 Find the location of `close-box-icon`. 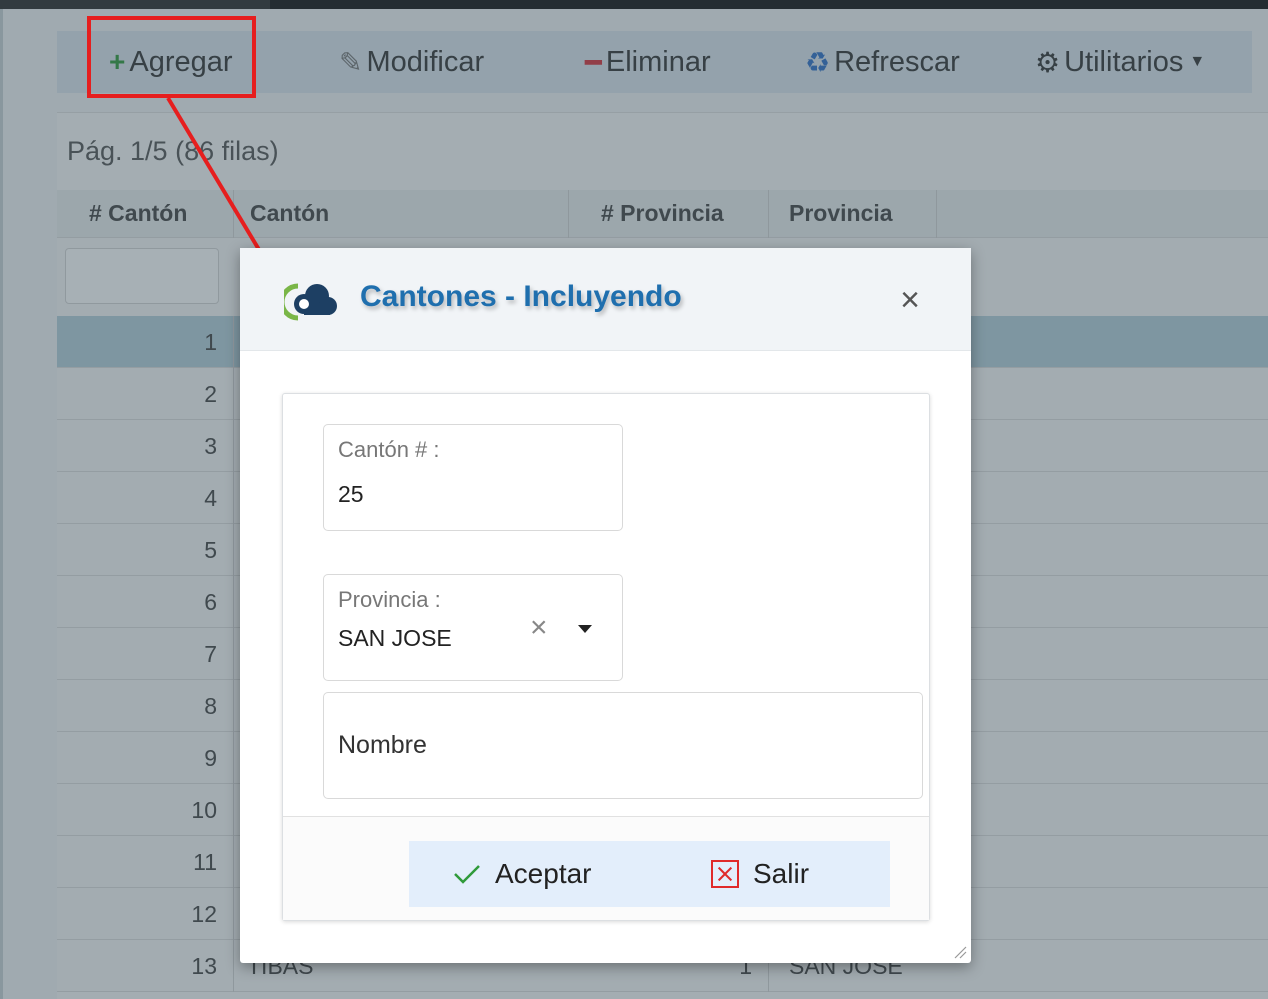

close-box-icon is located at coordinates (725, 874).